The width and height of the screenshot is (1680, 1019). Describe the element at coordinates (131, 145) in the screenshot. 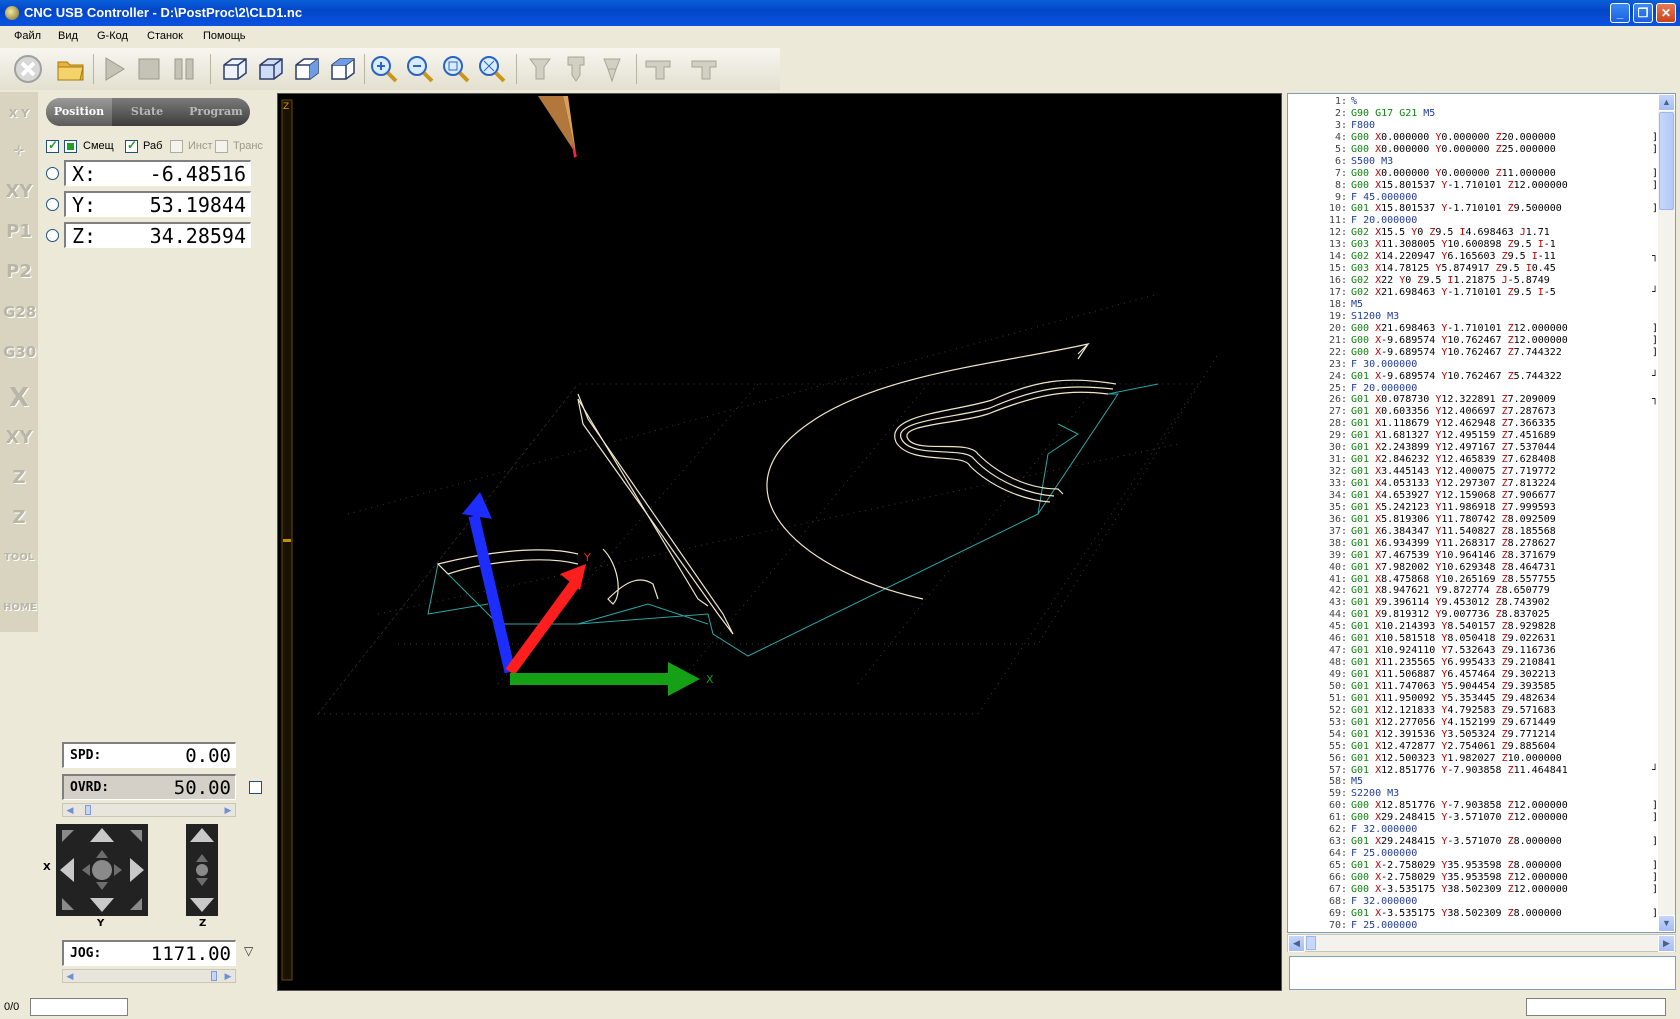

I see `work-checkbox` at that location.